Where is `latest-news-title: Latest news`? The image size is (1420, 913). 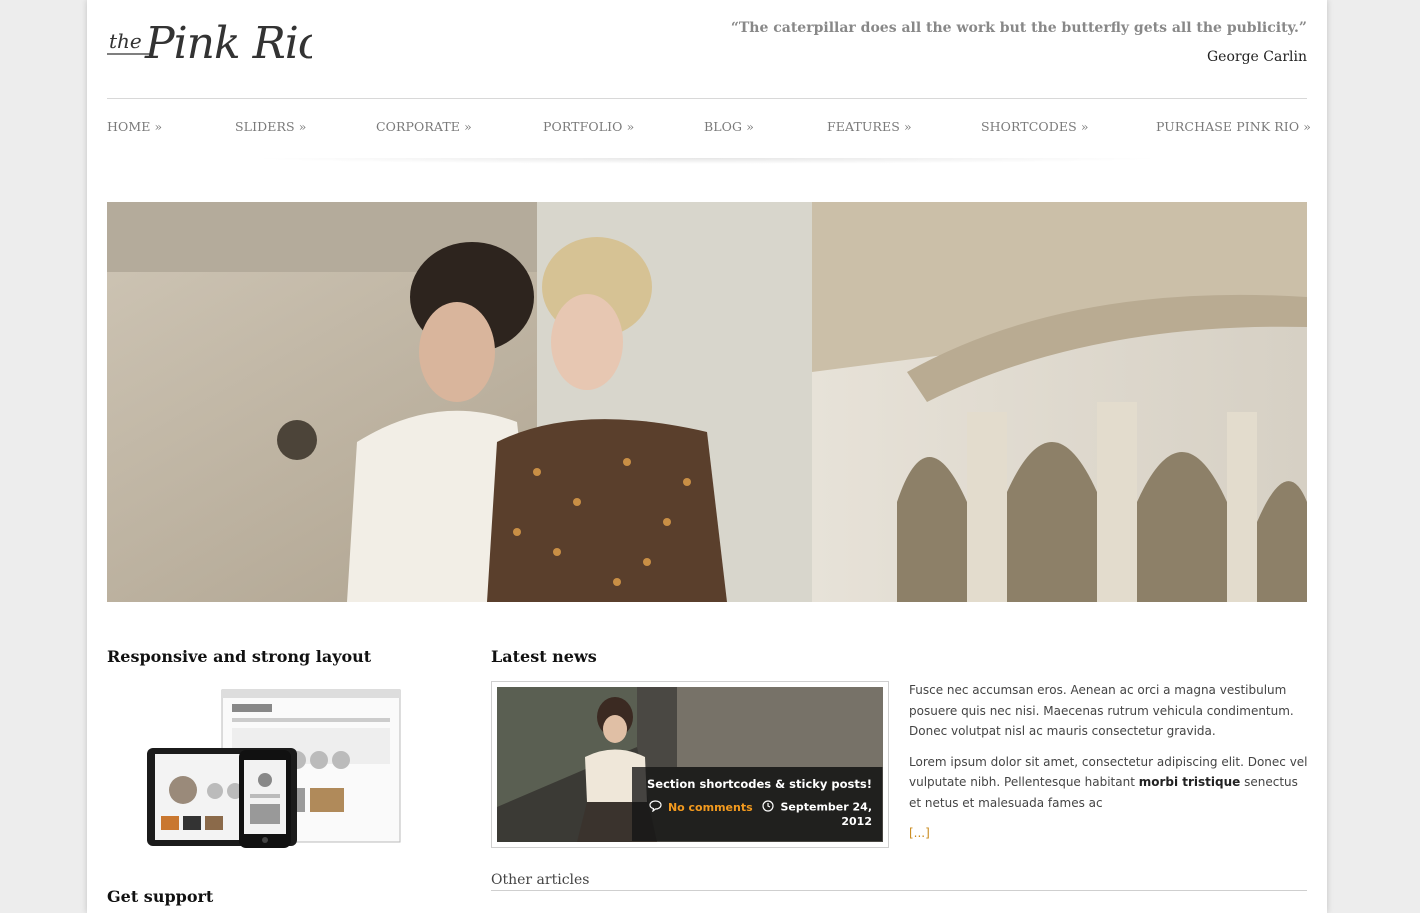
latest-news-title: Latest news is located at coordinates (544, 656).